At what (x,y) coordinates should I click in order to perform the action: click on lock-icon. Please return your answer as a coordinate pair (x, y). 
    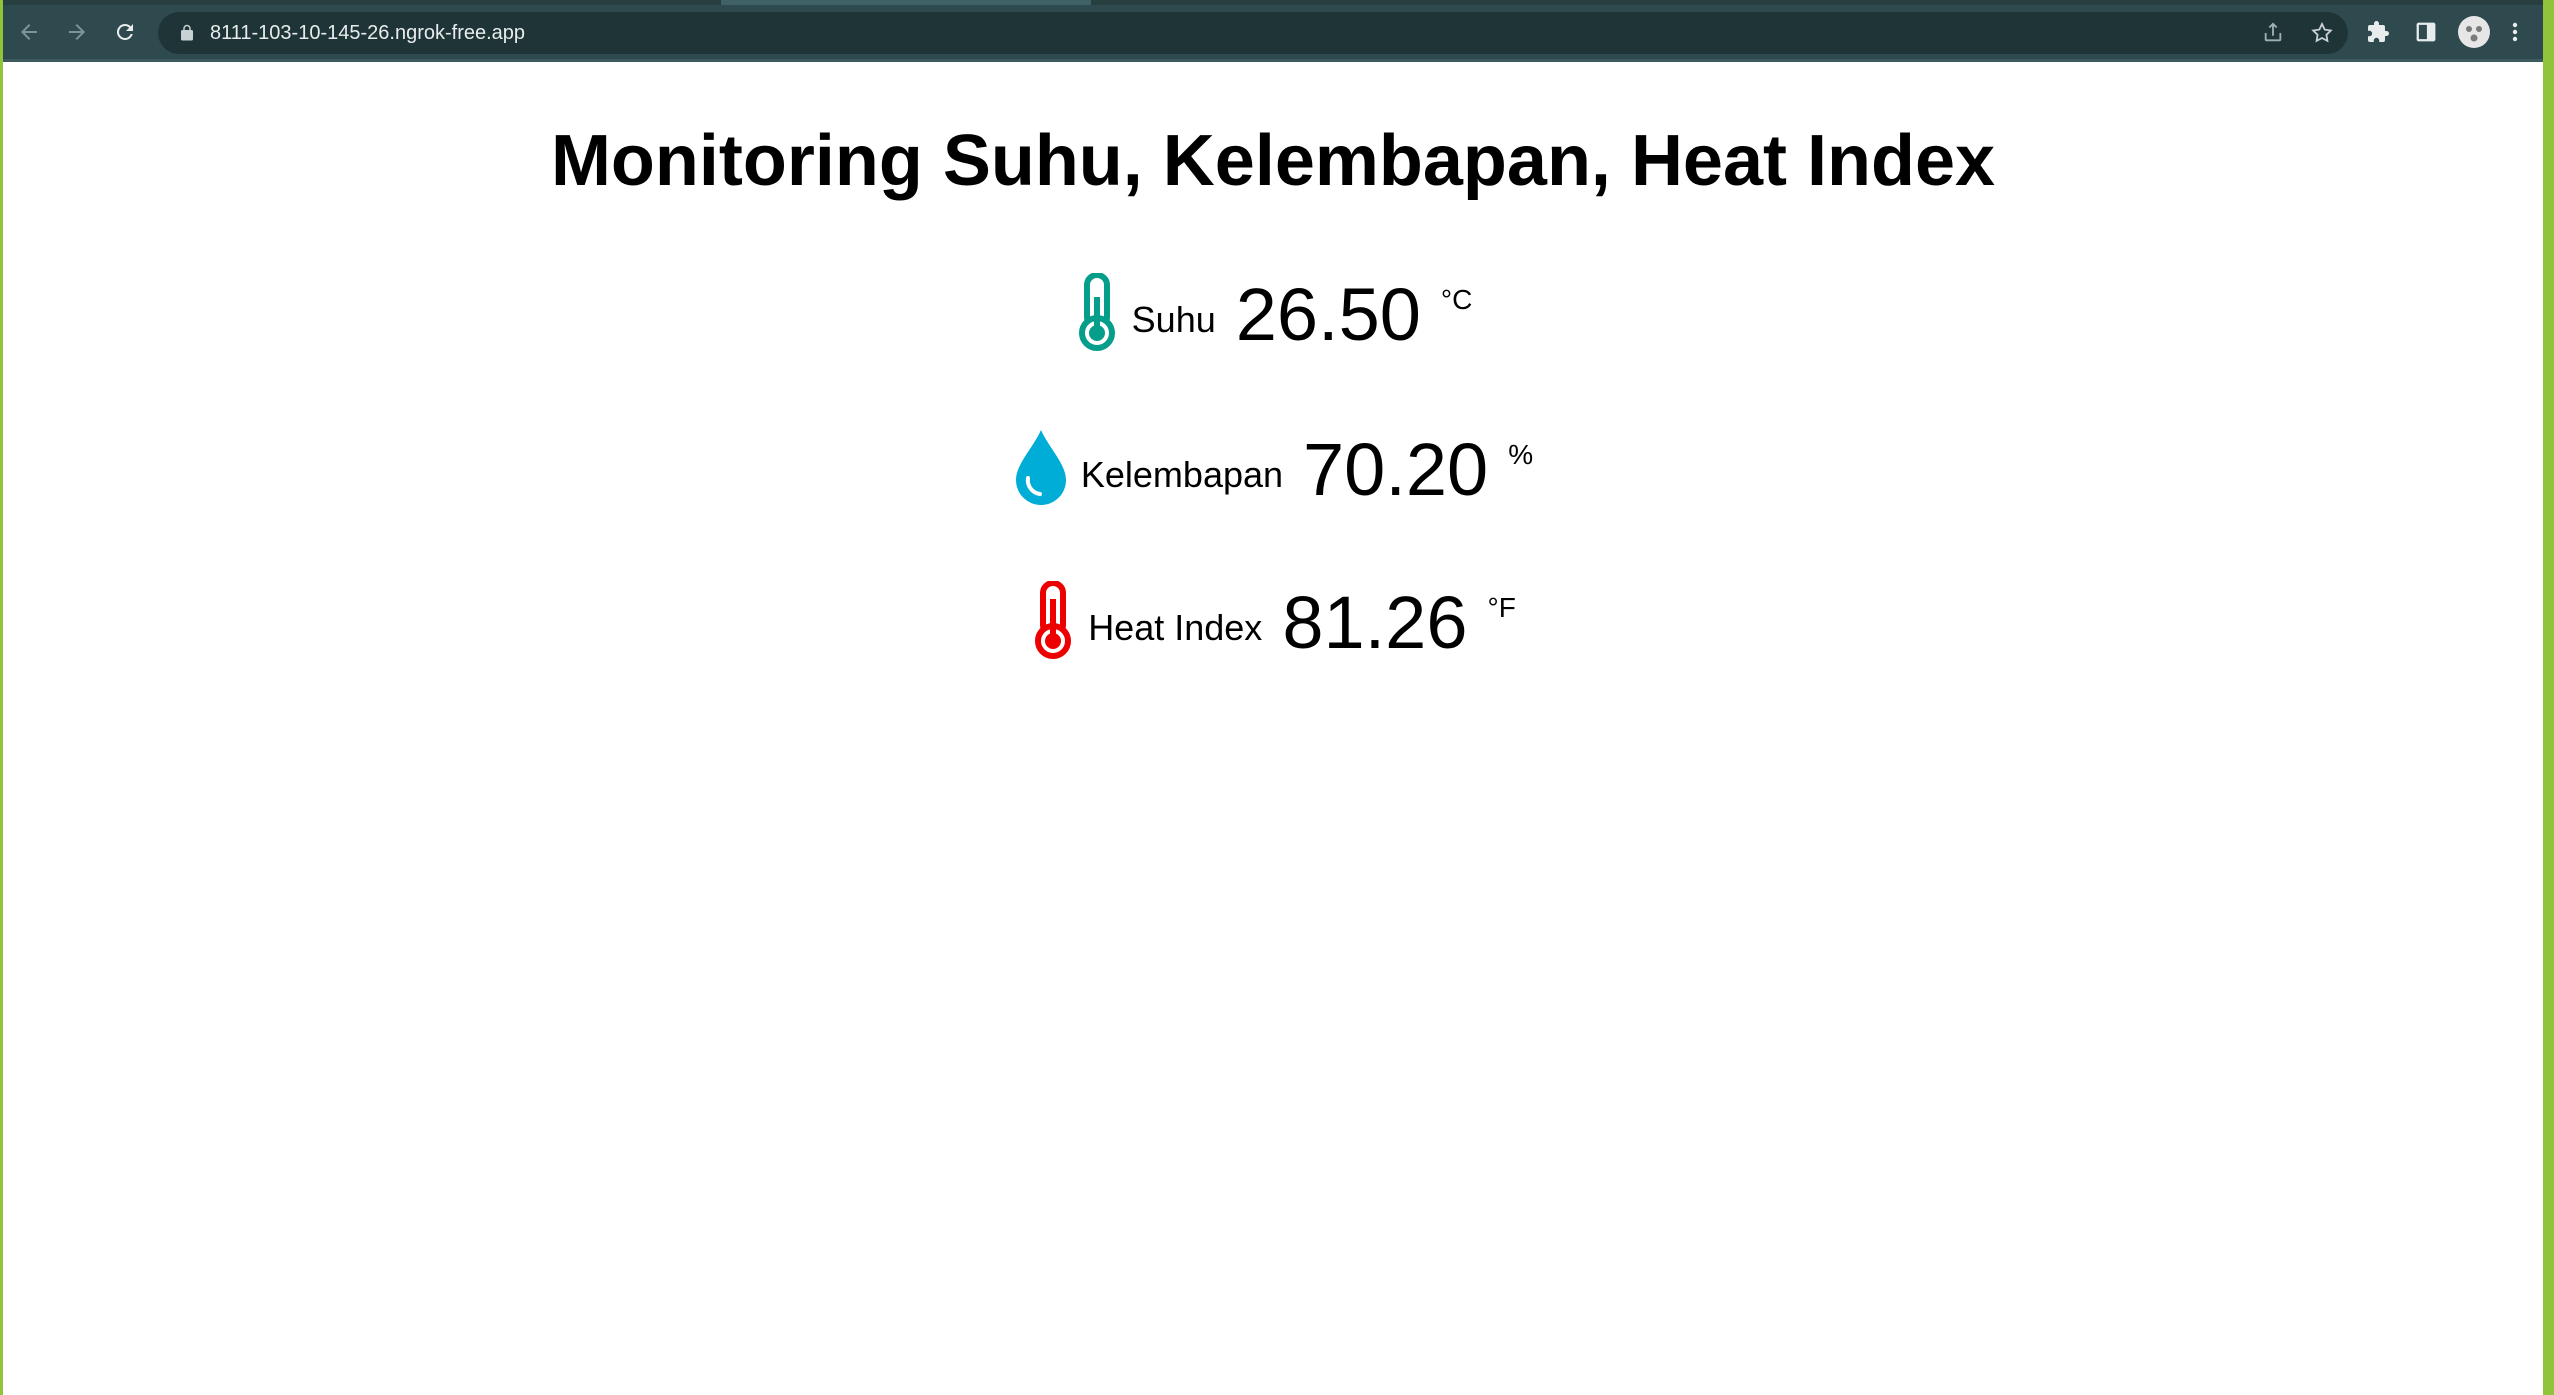
    Looking at the image, I should click on (187, 33).